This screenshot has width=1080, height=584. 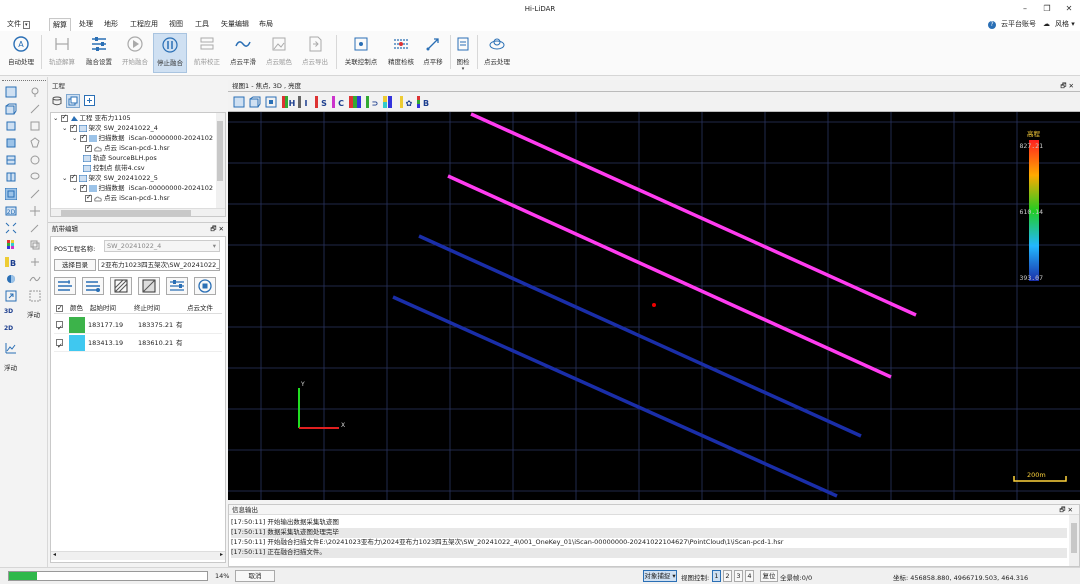 What do you see at coordinates (57, 101) in the screenshot?
I see `database-icon` at bounding box center [57, 101].